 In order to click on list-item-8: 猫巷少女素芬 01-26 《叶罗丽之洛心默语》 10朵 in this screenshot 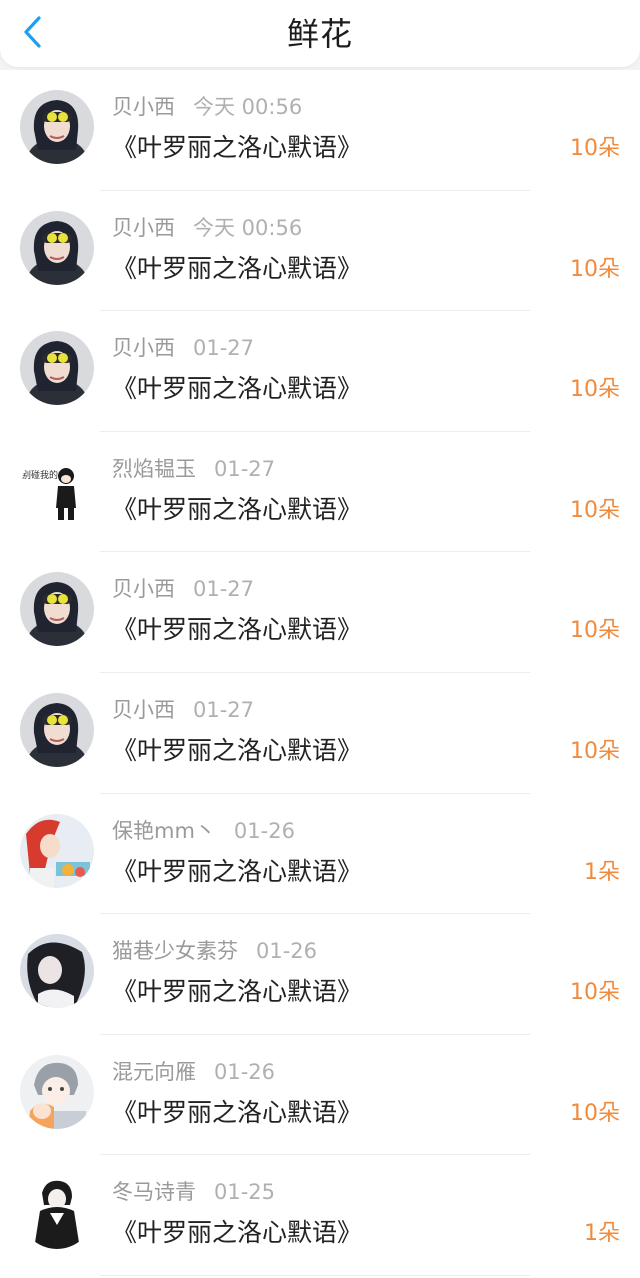, I will do `click(320, 974)`.